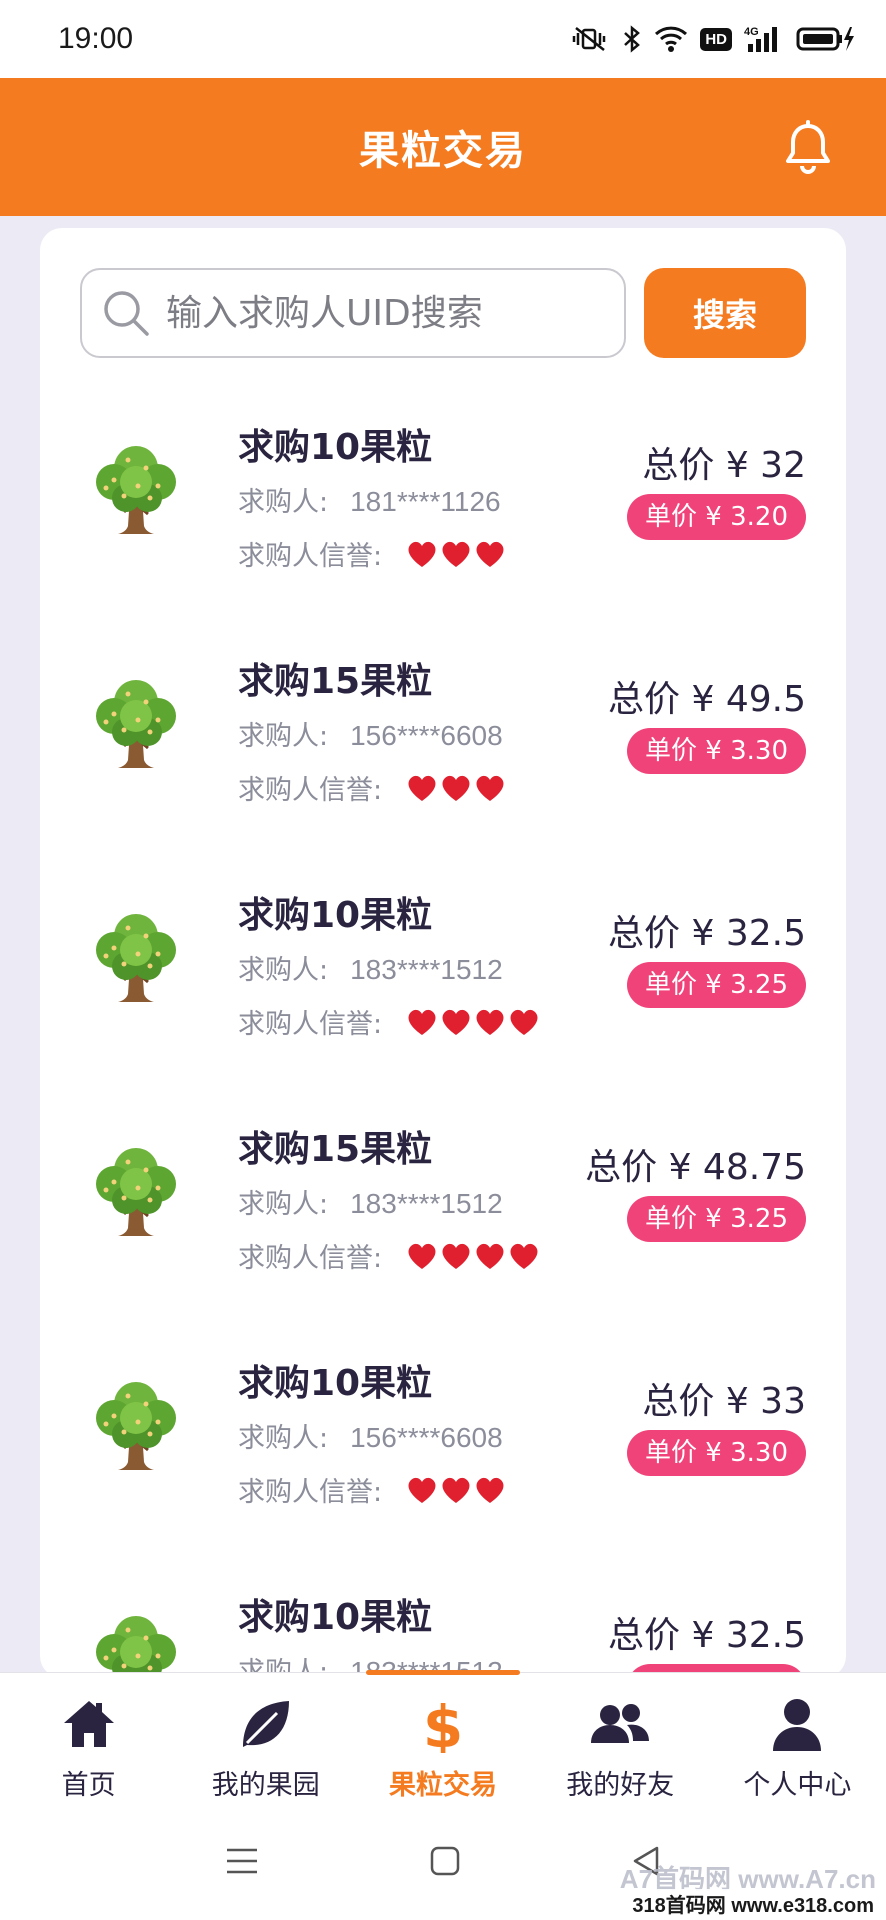 The image size is (886, 1920). What do you see at coordinates (825, 39) in the screenshot?
I see `battery-icon` at bounding box center [825, 39].